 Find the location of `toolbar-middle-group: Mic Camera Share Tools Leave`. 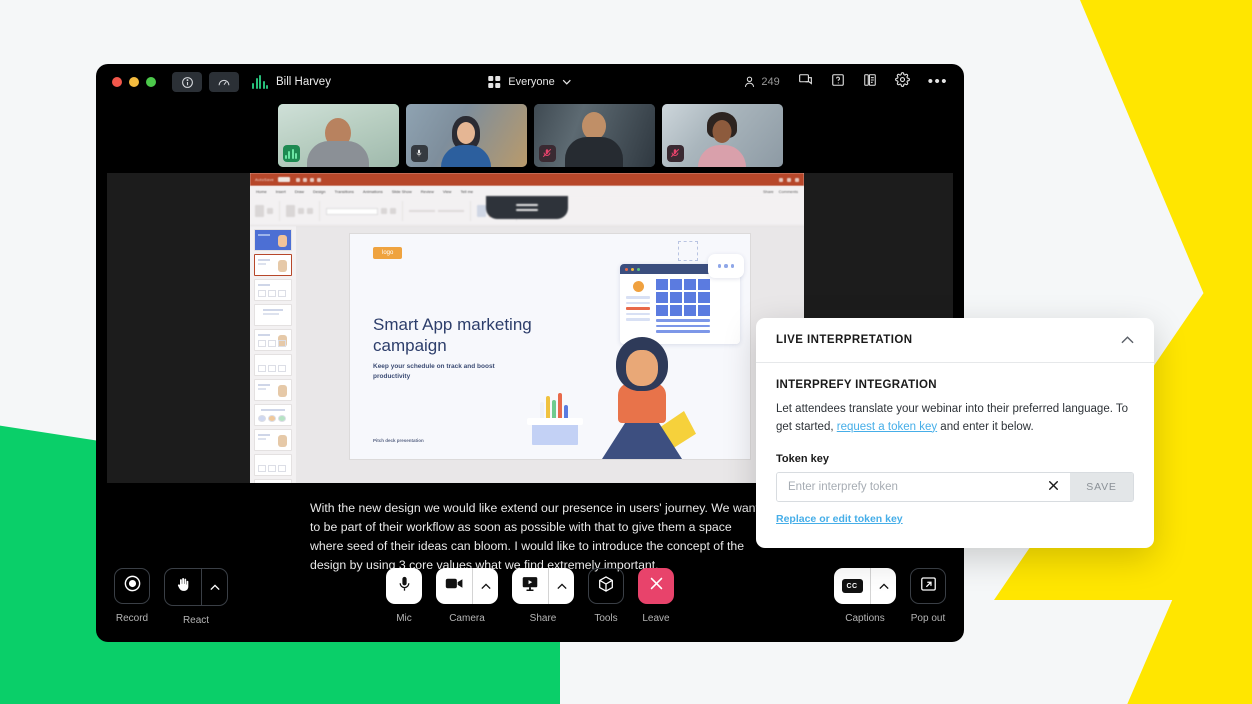

toolbar-middle-group: Mic Camera Share Tools Leave is located at coordinates (530, 596).